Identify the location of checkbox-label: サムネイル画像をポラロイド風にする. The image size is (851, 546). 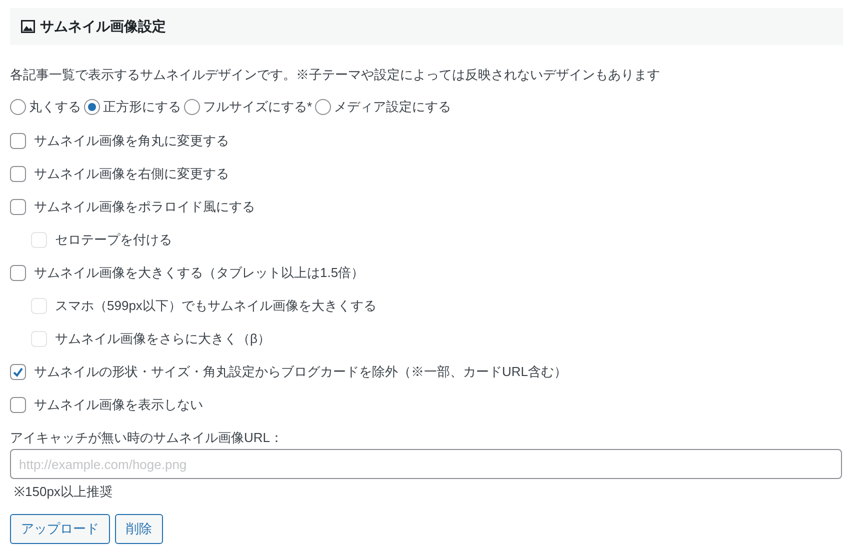
(144, 207).